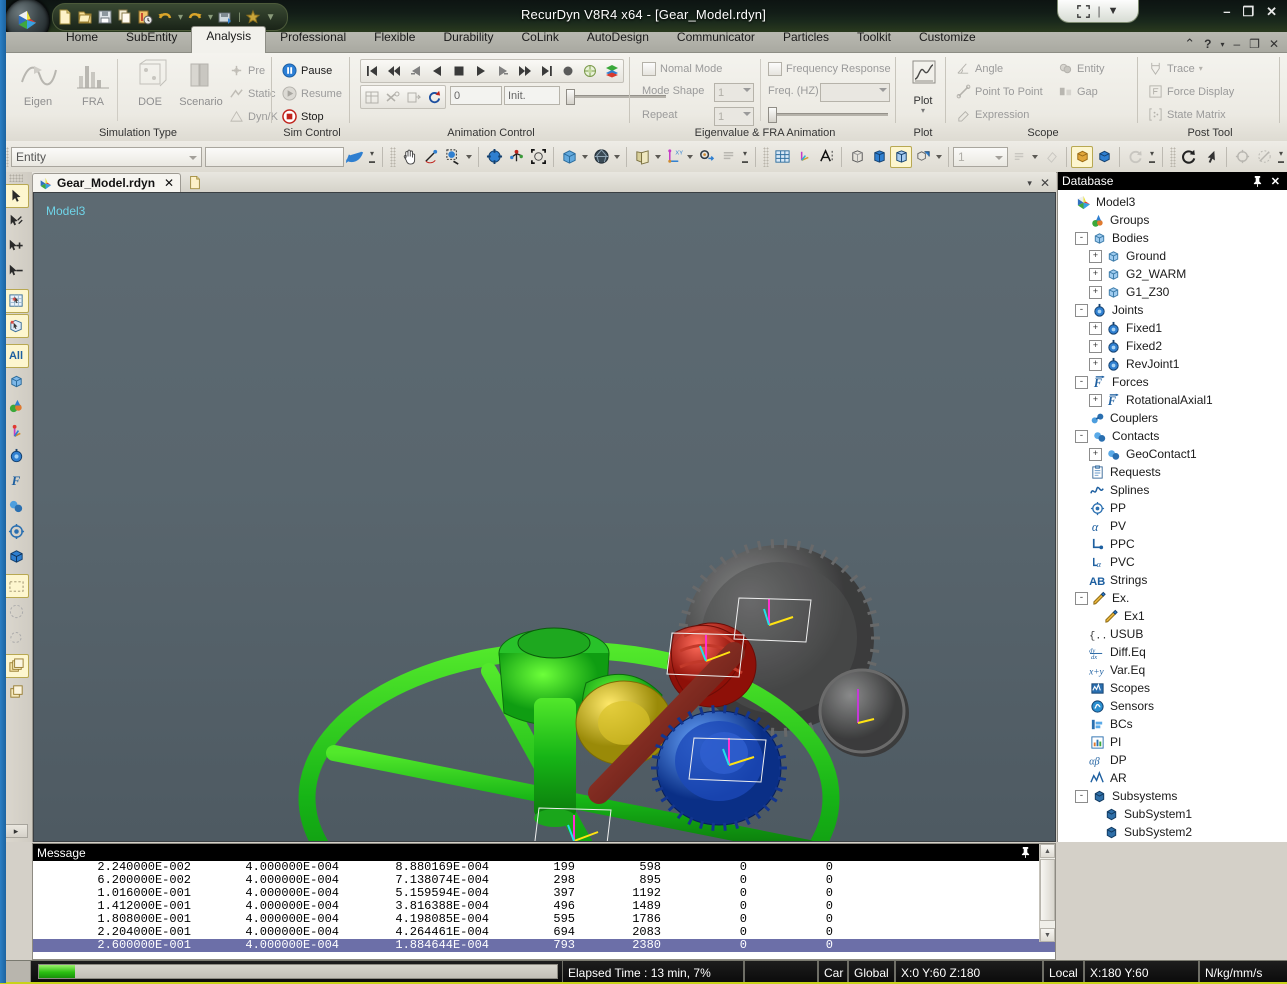 The height and width of the screenshot is (984, 1287). What do you see at coordinates (85, 17) in the screenshot?
I see `open-icon` at bounding box center [85, 17].